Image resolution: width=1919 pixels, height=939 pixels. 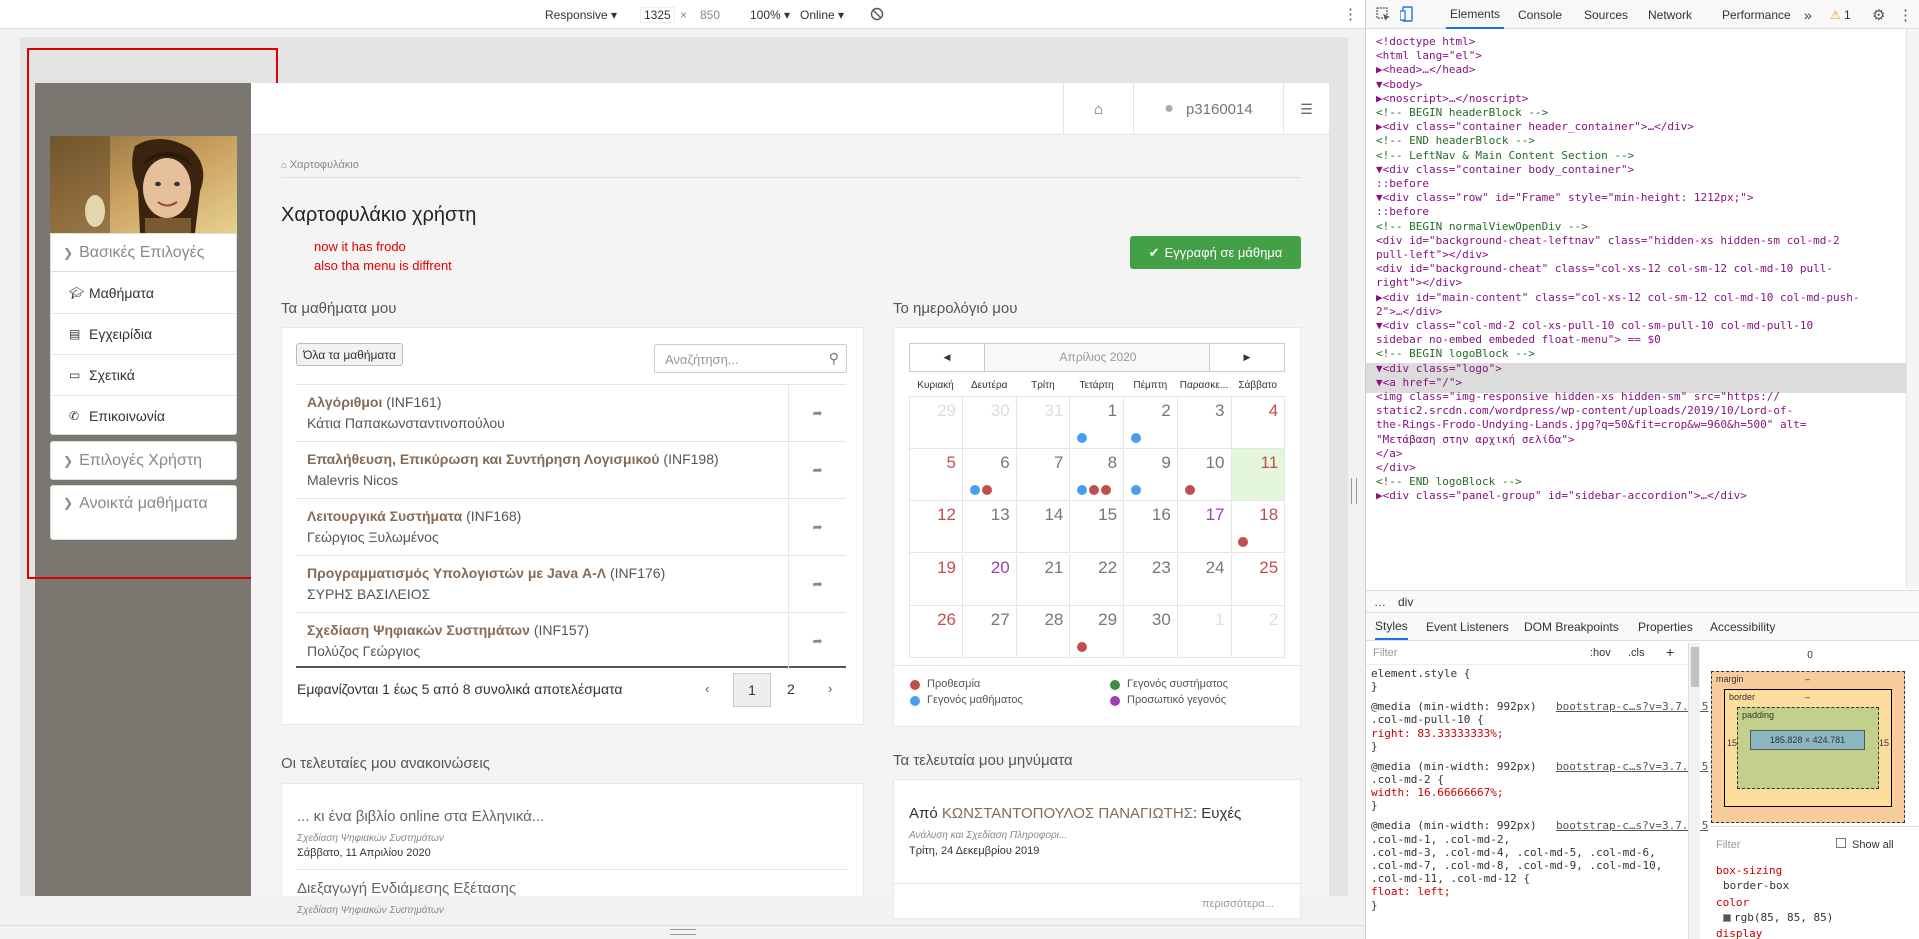 I want to click on dom-node-line: ▶<noscript>…</noscript>, so click(x=1452, y=98).